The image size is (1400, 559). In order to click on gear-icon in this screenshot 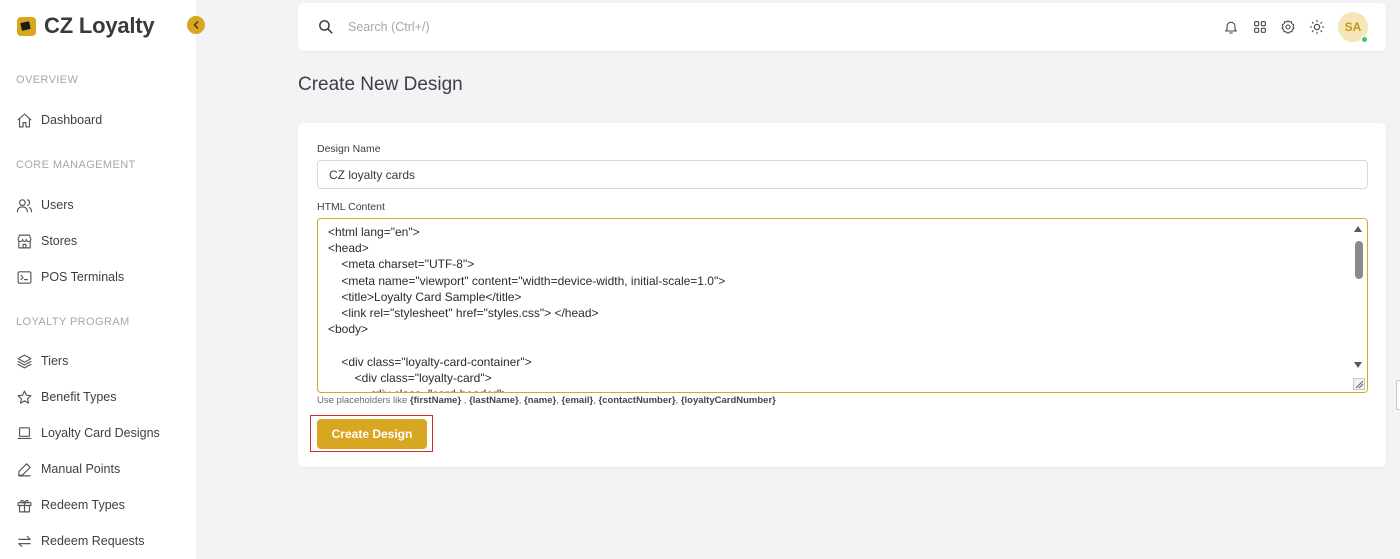, I will do `click(1288, 27)`.